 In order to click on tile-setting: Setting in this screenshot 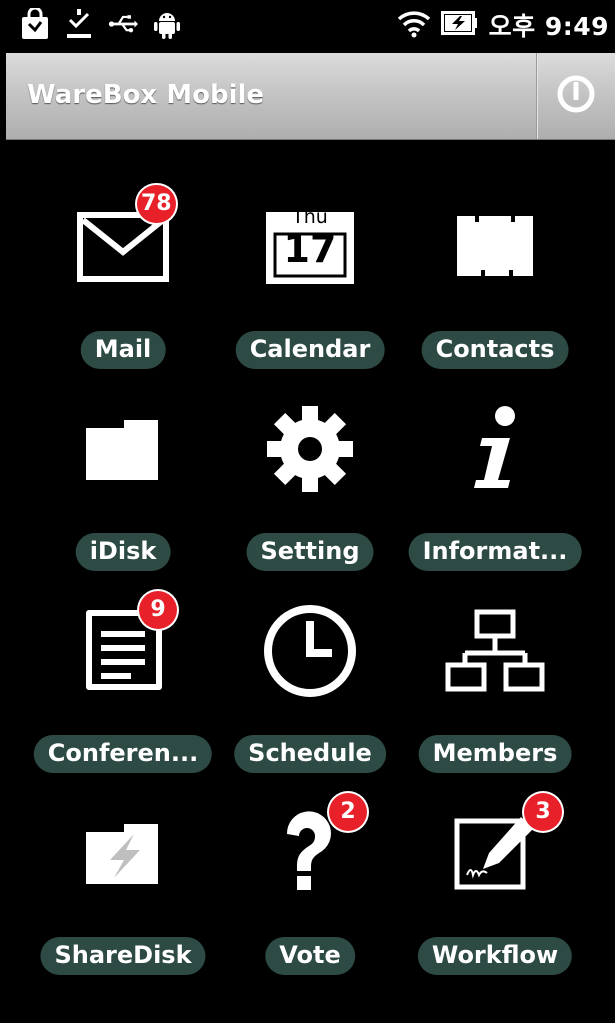, I will do `click(310, 489)`.